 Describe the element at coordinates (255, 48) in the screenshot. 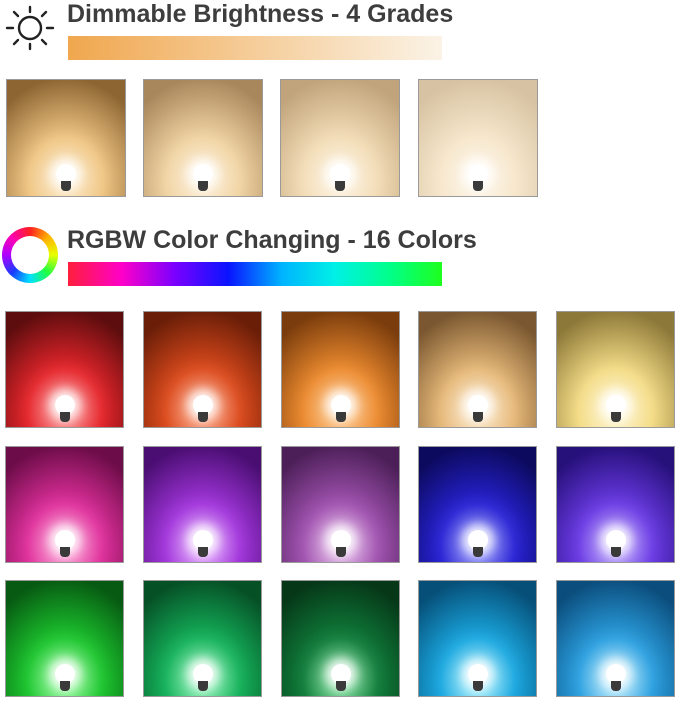

I see `brightness-gradient-bar` at that location.